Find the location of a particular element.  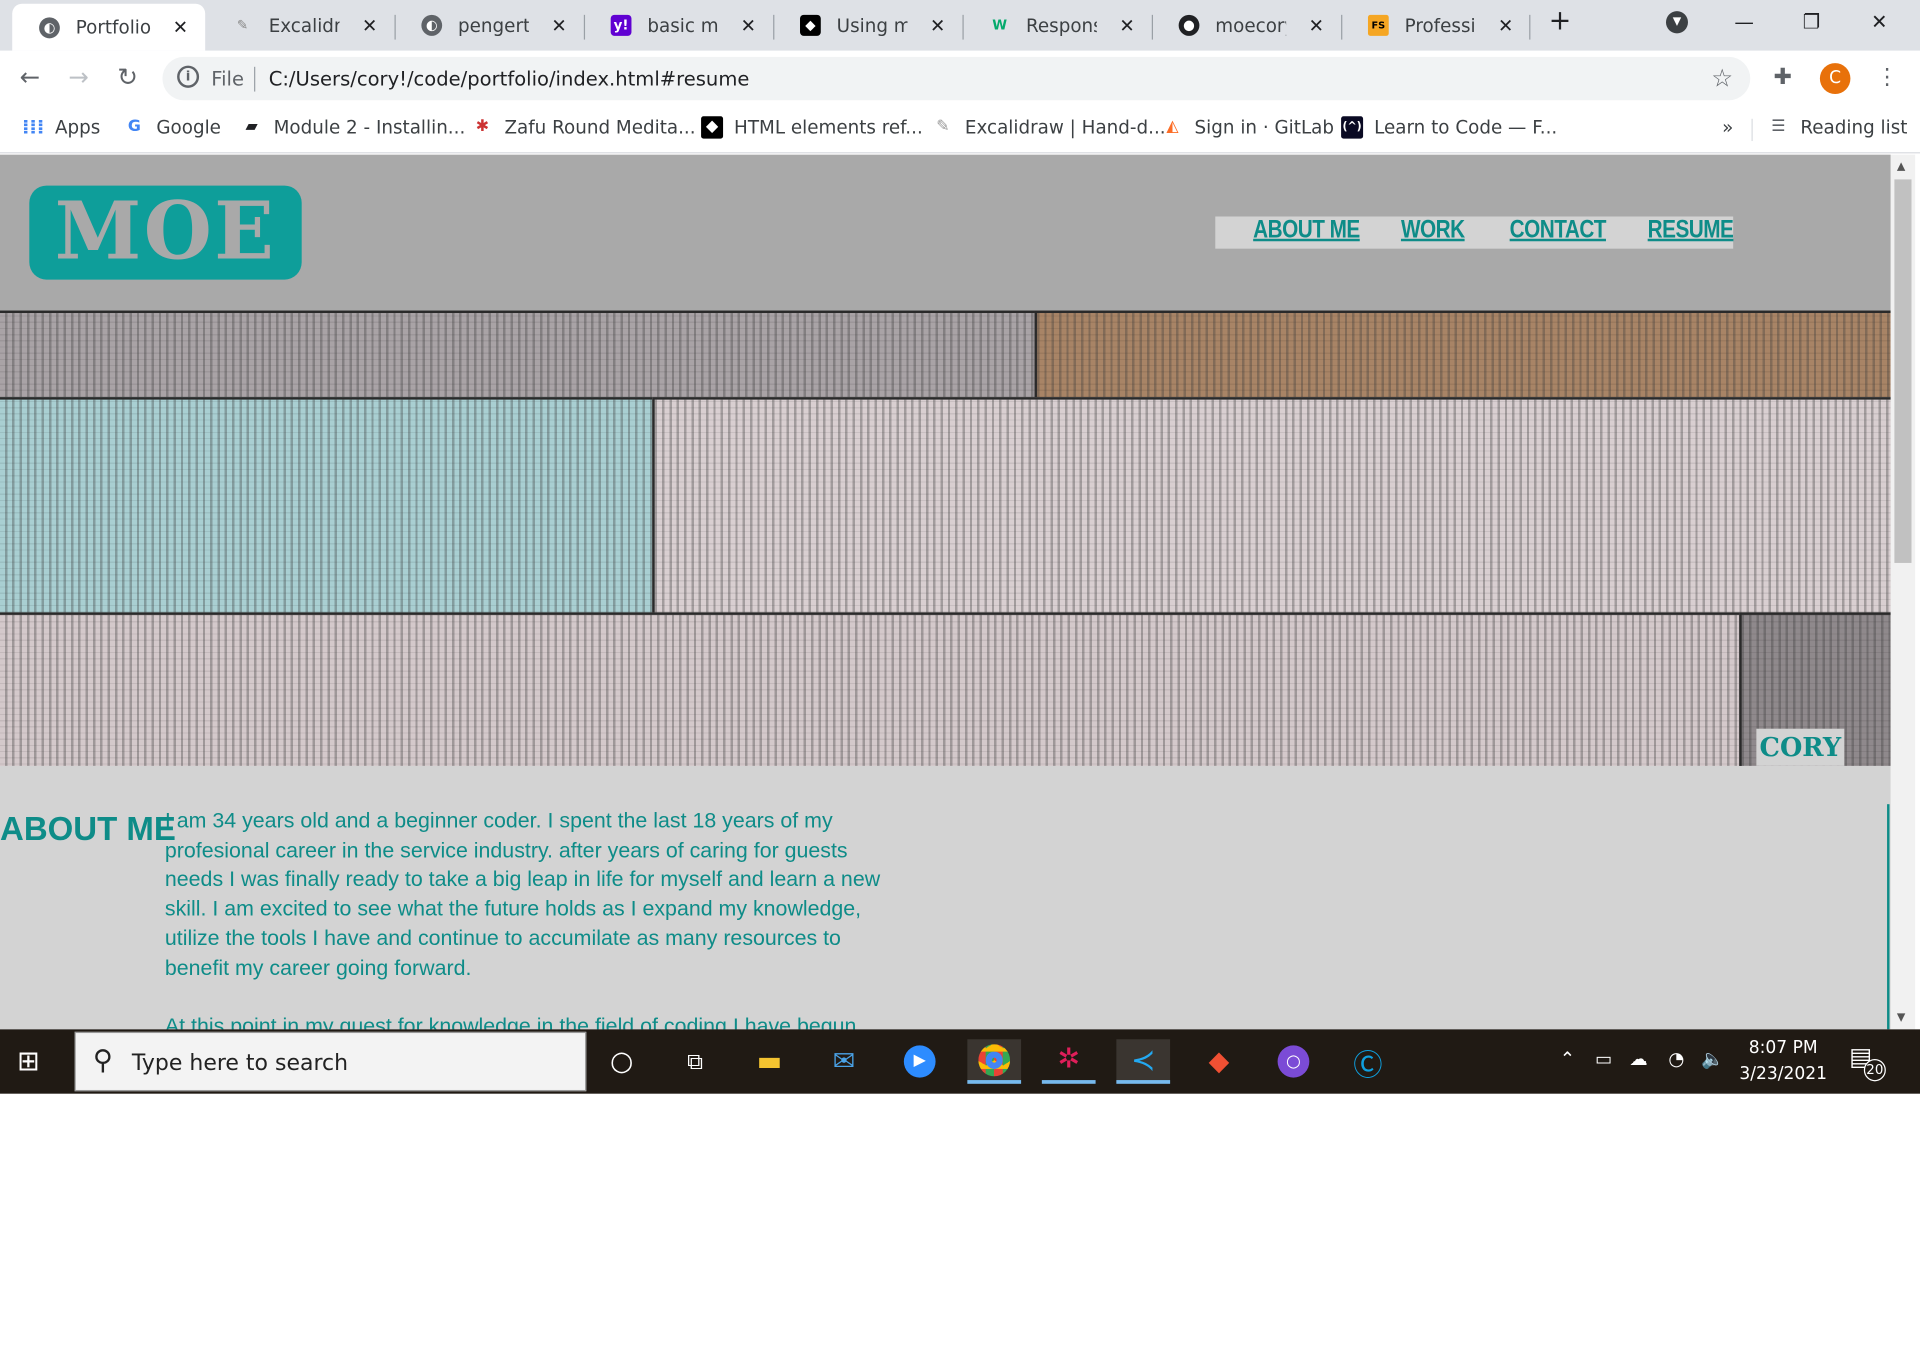

nav-contact-link: CONTACT is located at coordinates (1558, 231).